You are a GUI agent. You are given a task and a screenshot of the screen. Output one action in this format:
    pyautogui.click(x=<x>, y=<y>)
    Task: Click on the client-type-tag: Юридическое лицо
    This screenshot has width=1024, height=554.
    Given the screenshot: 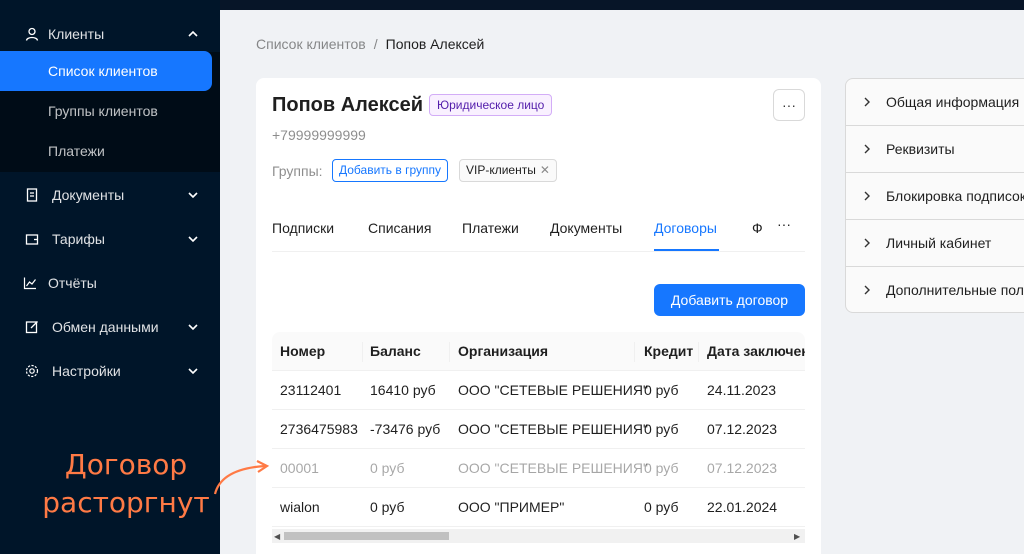 What is the action you would take?
    pyautogui.click(x=491, y=105)
    